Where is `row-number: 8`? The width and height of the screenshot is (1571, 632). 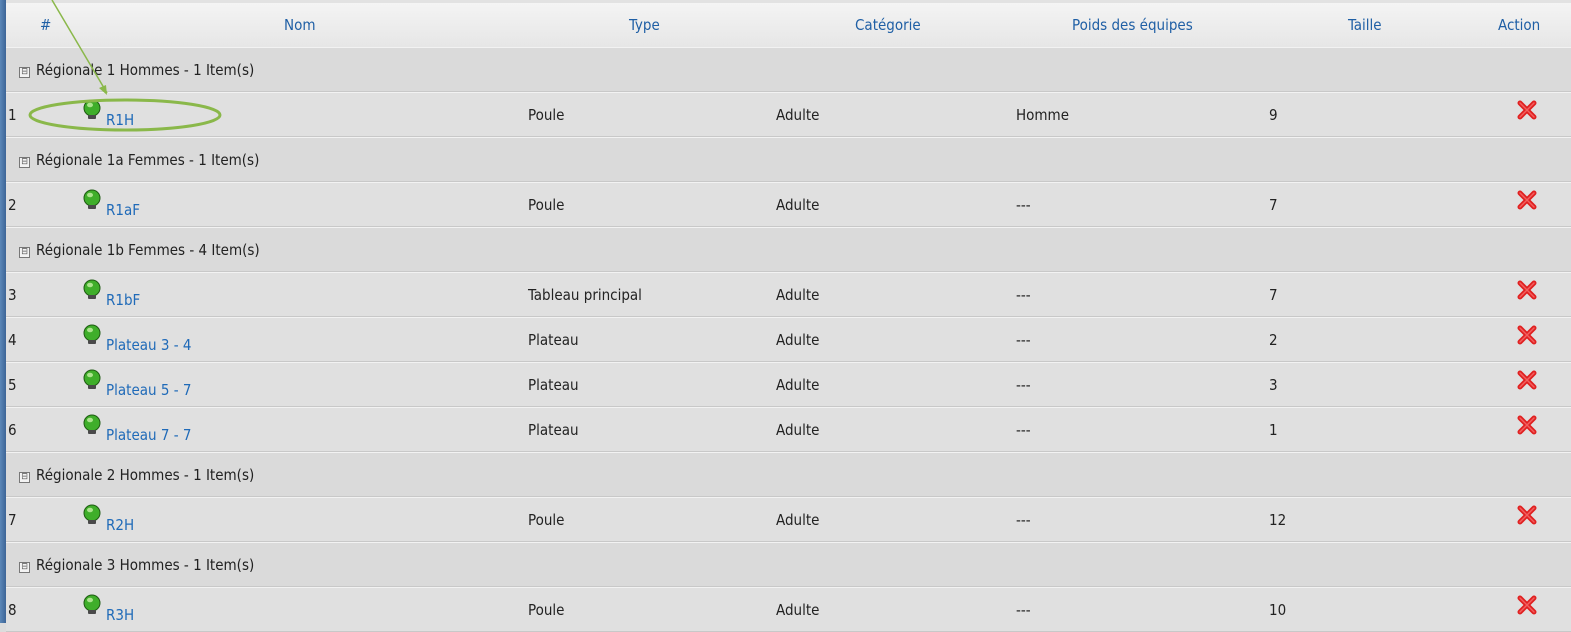
row-number: 8 is located at coordinates (12, 610).